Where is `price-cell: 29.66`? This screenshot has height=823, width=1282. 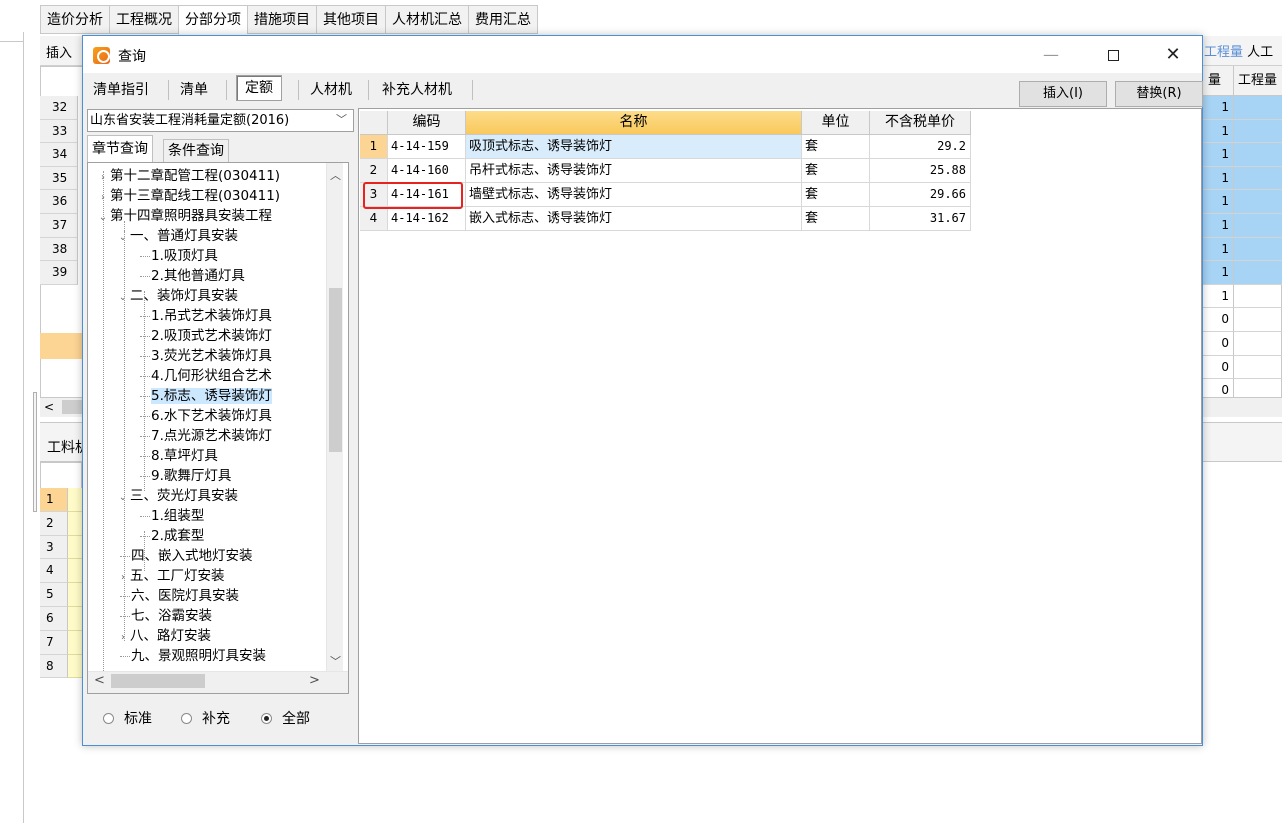
price-cell: 29.66 is located at coordinates (920, 195).